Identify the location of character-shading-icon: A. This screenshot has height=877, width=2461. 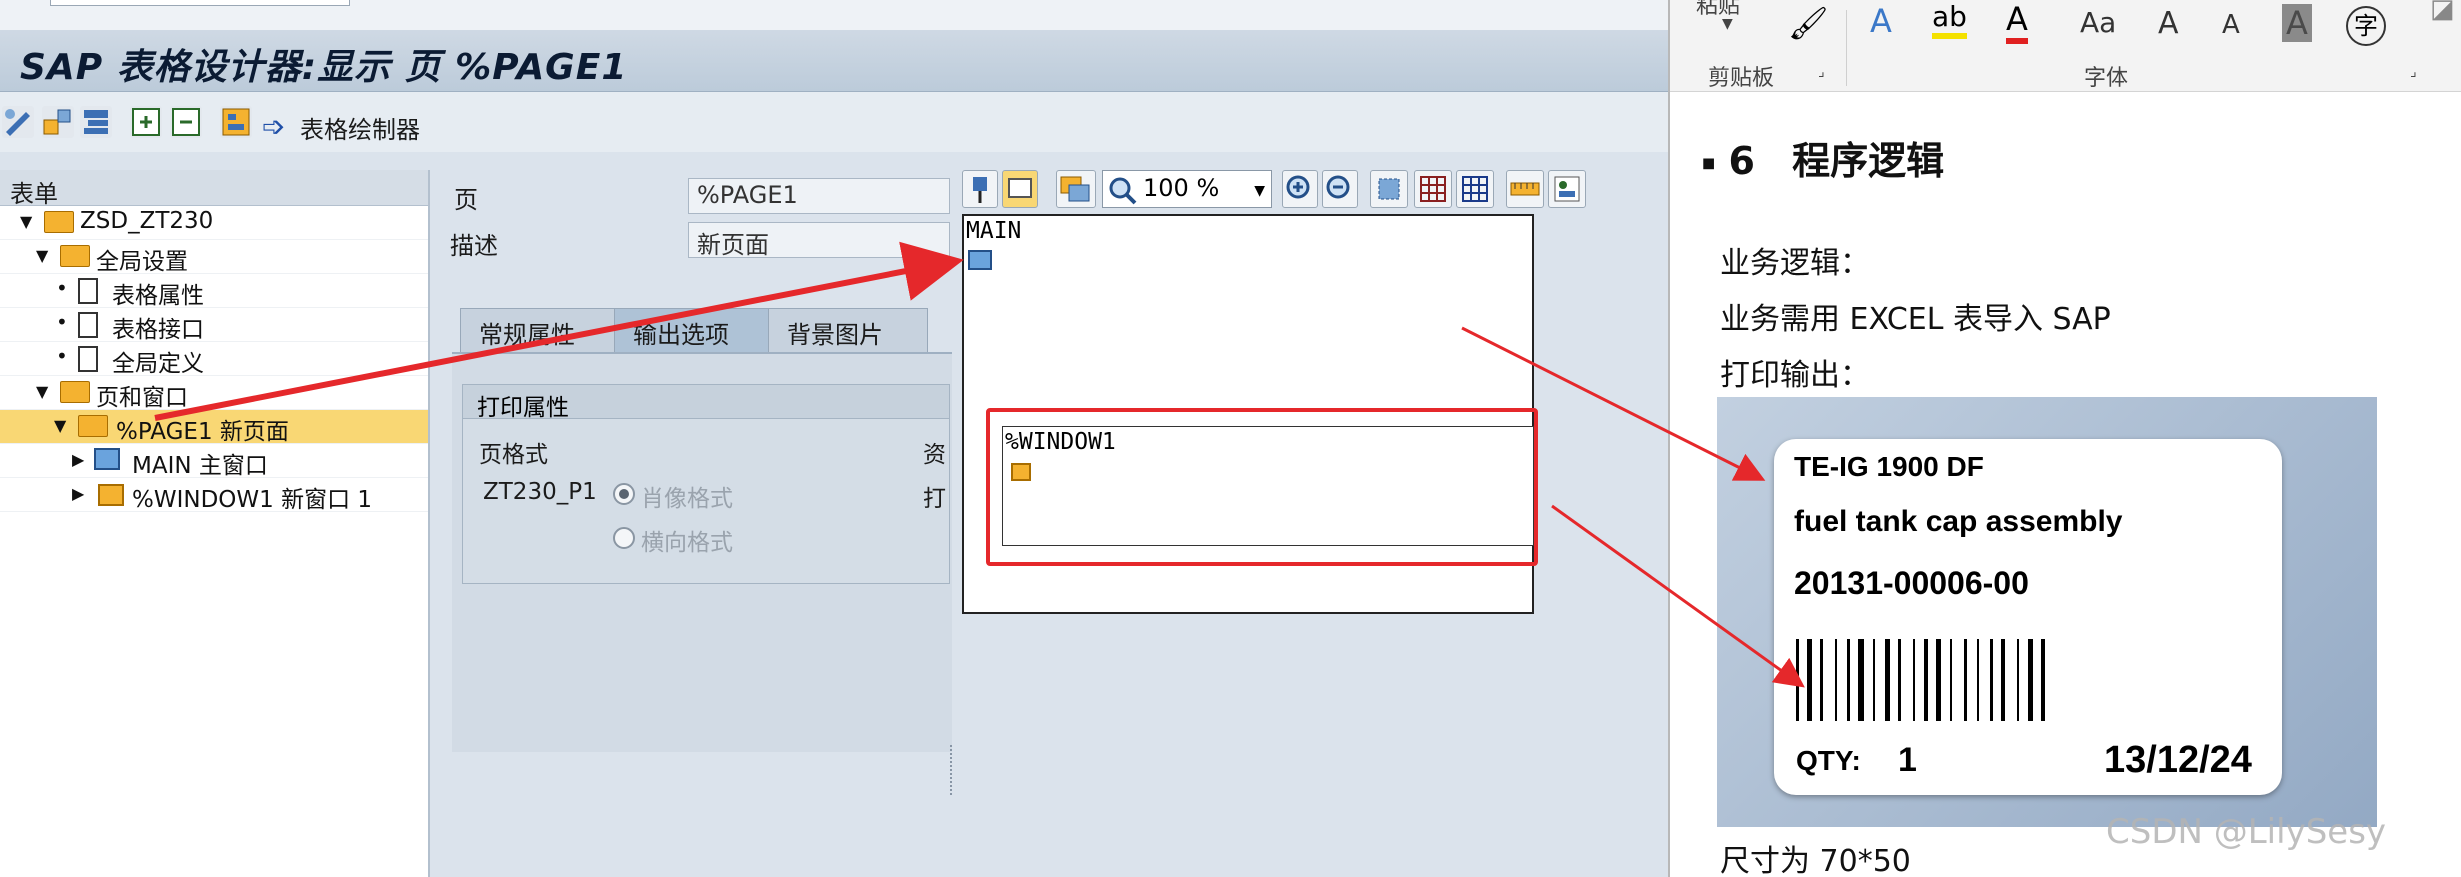
(2297, 23).